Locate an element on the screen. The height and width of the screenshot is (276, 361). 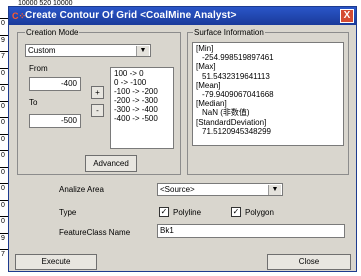
range-list-item: -300 -> -400 is located at coordinates (142, 109).